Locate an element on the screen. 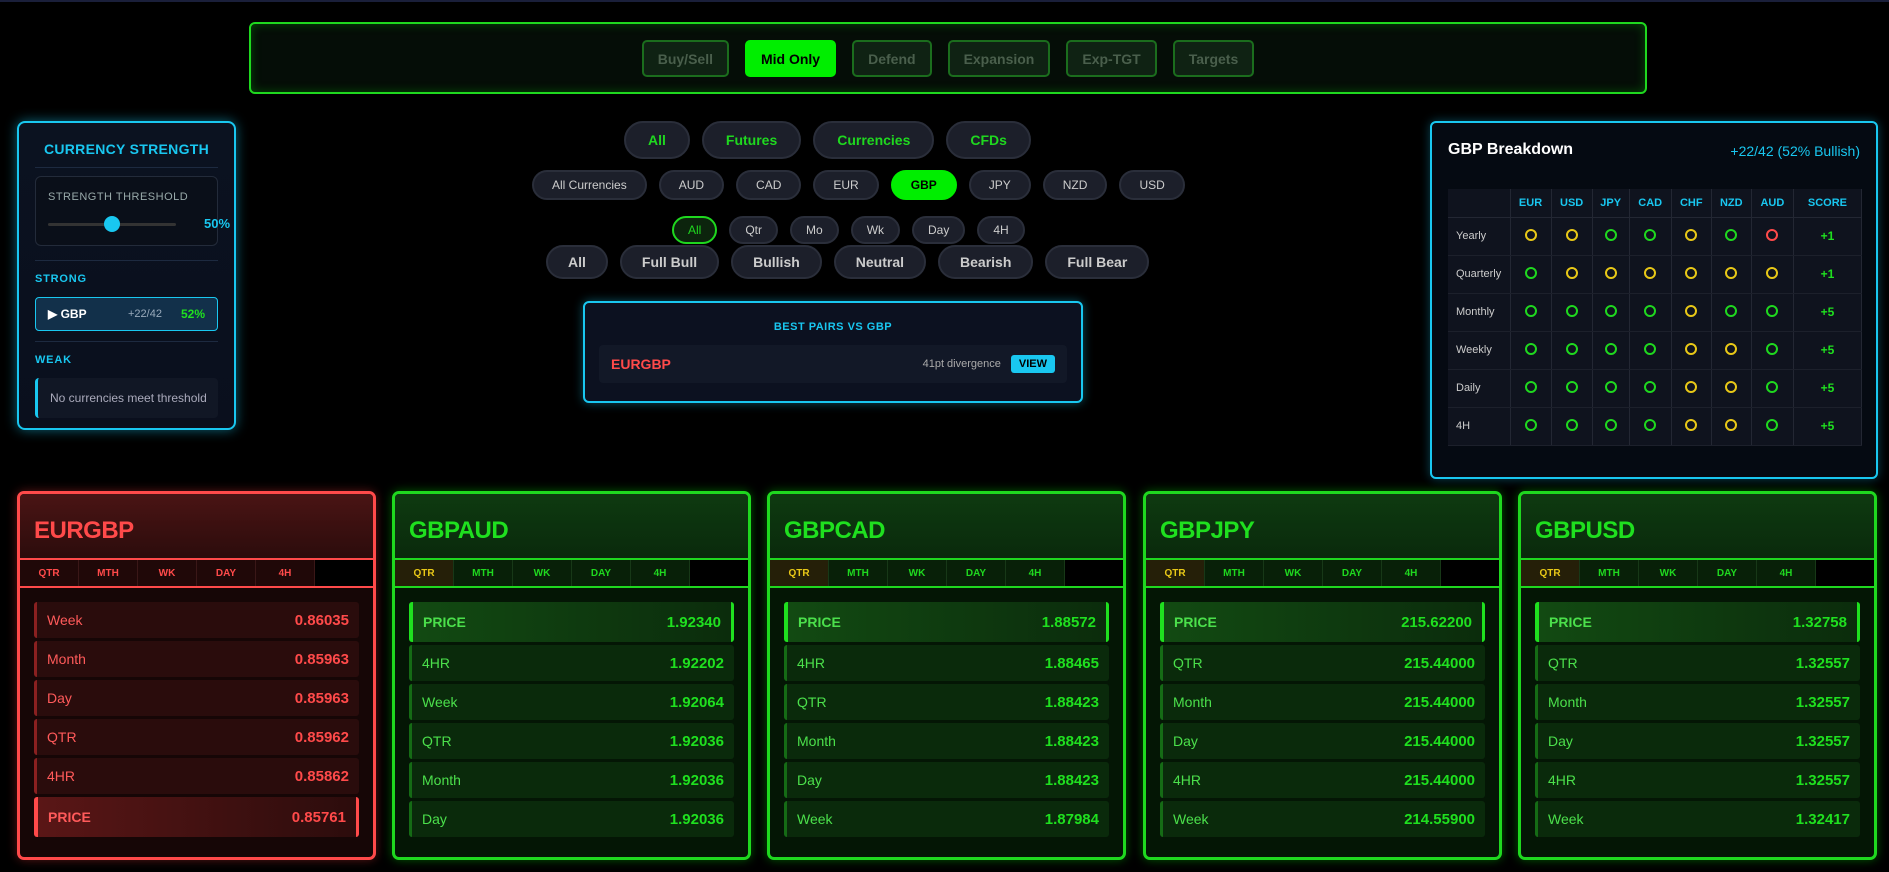 Image resolution: width=1889 pixels, height=872 pixels. threshold-slider-knob is located at coordinates (112, 224).